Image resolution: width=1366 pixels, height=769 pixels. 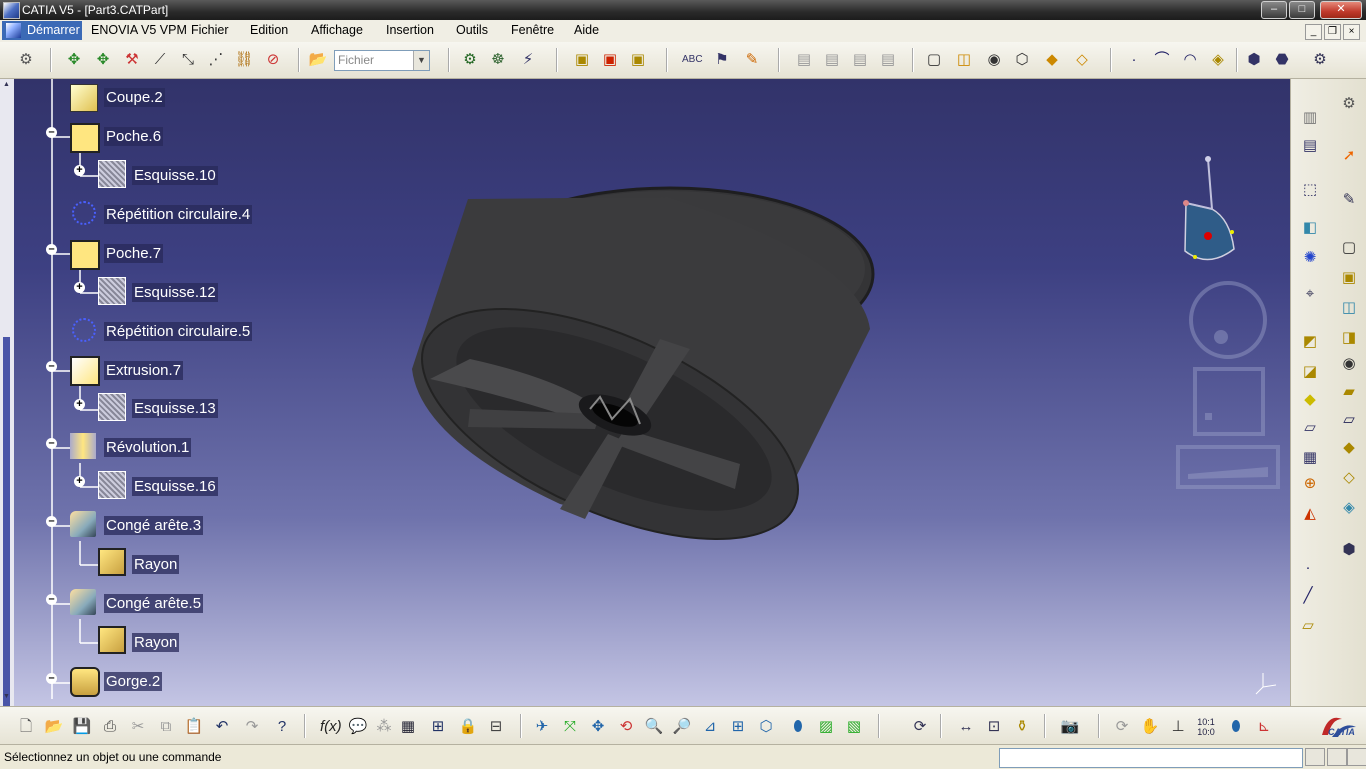 What do you see at coordinates (1209, 208) in the screenshot?
I see `compass-widget` at bounding box center [1209, 208].